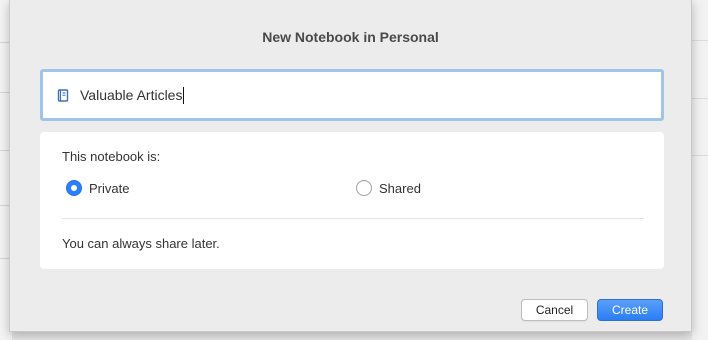 The height and width of the screenshot is (340, 708). I want to click on background-window-bottom, so click(352, 336).